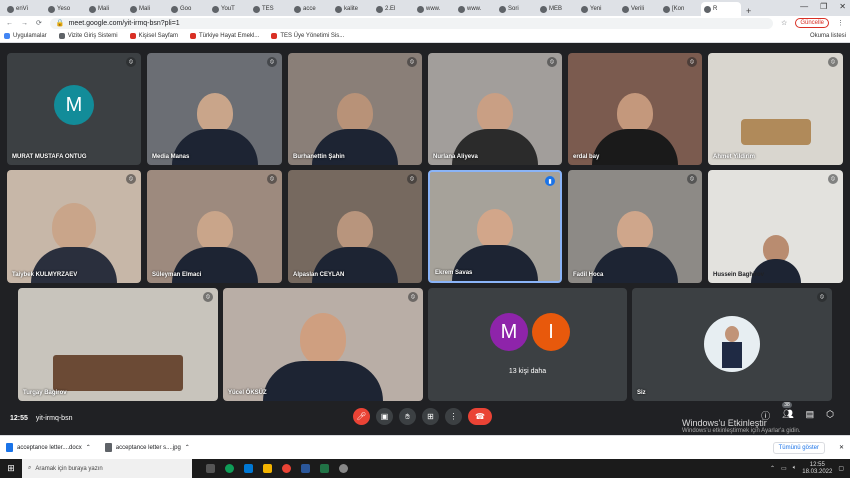 This screenshot has width=850, height=478. What do you see at coordinates (598, 9) in the screenshot?
I see `browser-tab: Yeni` at bounding box center [598, 9].